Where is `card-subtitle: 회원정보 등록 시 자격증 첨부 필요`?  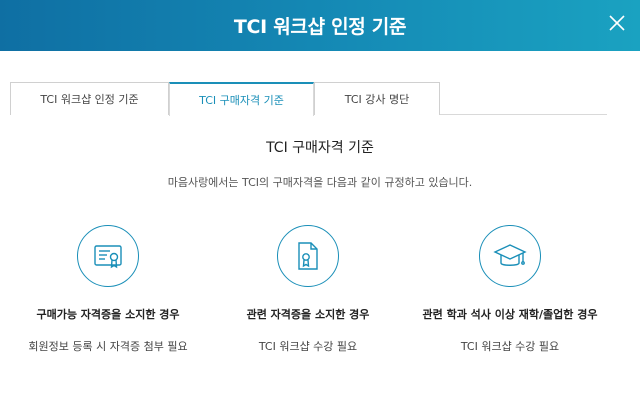 card-subtitle: 회원정보 등록 시 자격증 첨부 필요 is located at coordinates (108, 346).